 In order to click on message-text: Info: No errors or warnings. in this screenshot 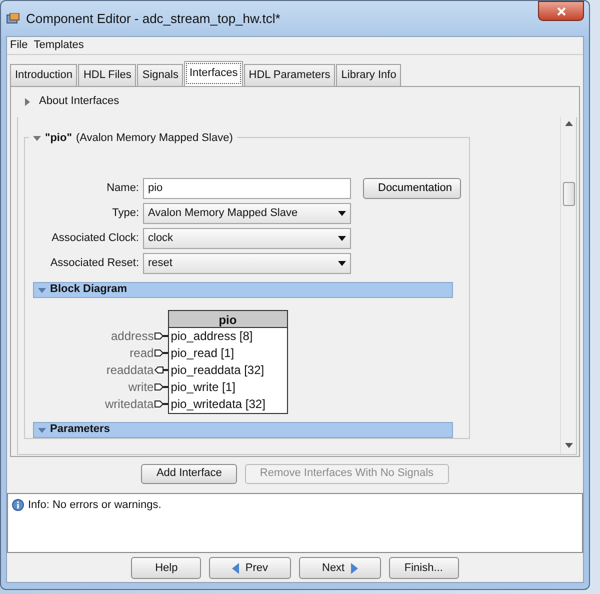, I will do `click(95, 505)`.